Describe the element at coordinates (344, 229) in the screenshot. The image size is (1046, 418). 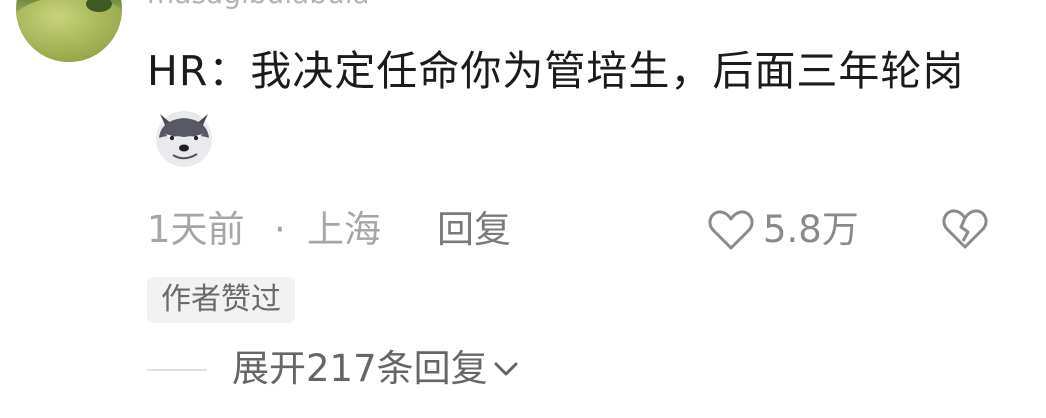
I see `comment-location: 上海` at that location.